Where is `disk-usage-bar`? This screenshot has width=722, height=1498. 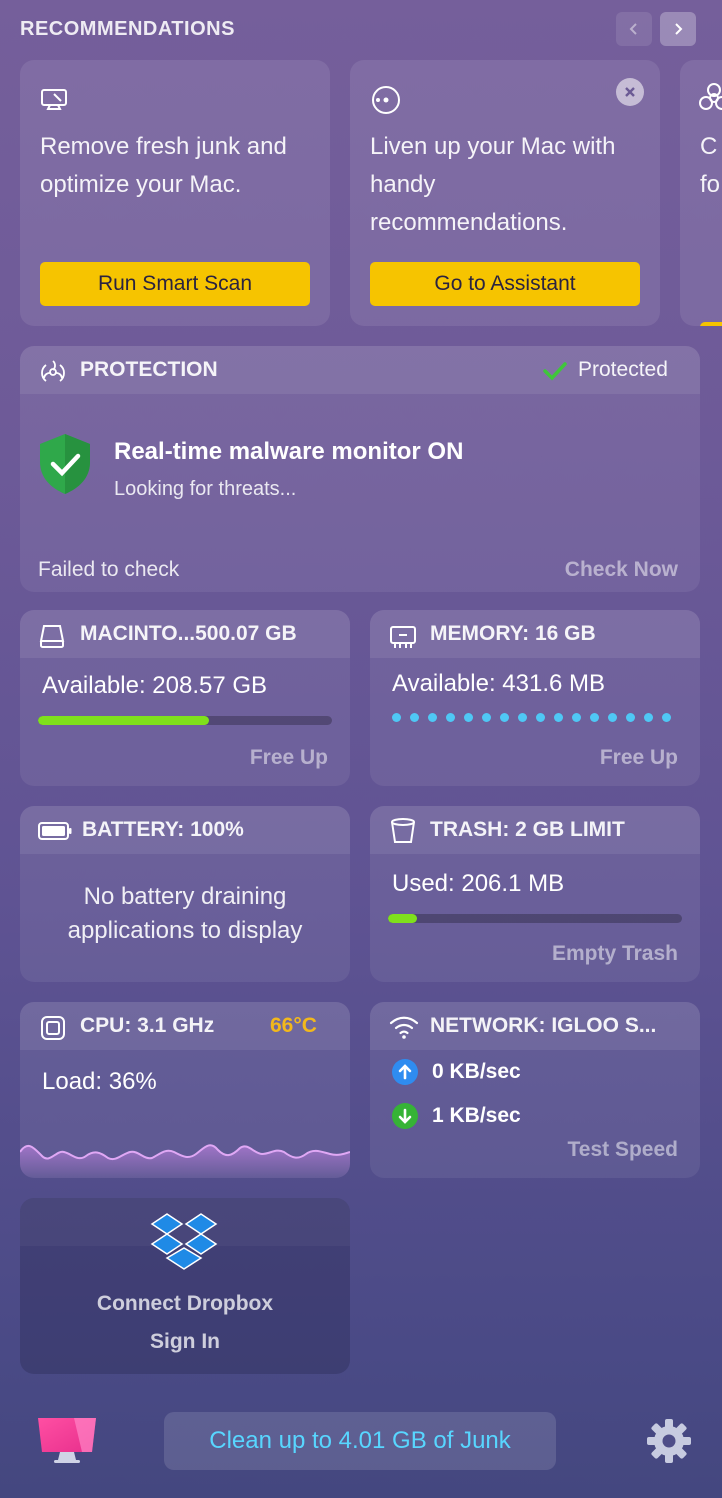
disk-usage-bar is located at coordinates (185, 720).